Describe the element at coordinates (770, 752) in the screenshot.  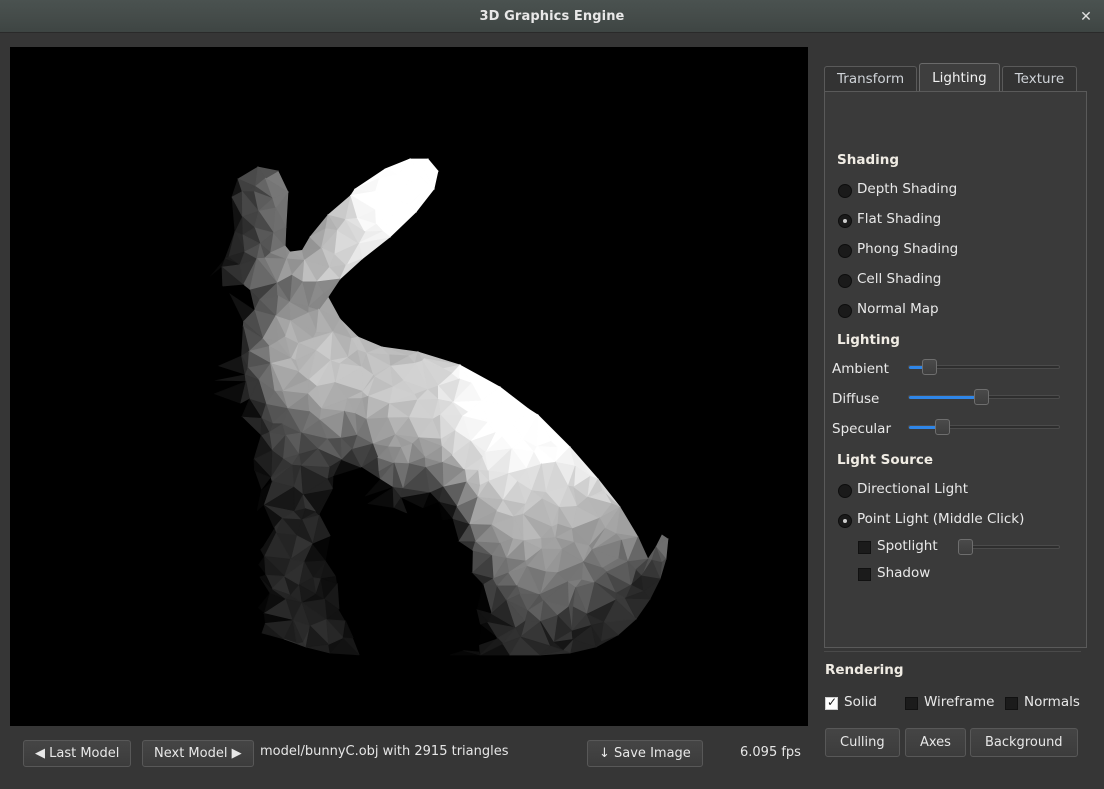
I see `fps-counter: 6.095 fps` at that location.